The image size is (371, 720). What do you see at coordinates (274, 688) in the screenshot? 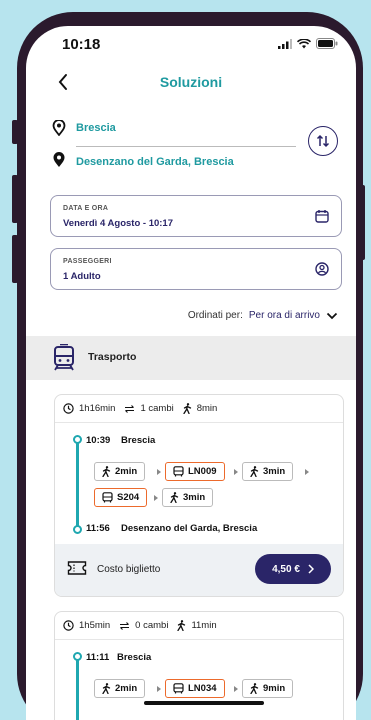
I see `leg-label: 9min` at bounding box center [274, 688].